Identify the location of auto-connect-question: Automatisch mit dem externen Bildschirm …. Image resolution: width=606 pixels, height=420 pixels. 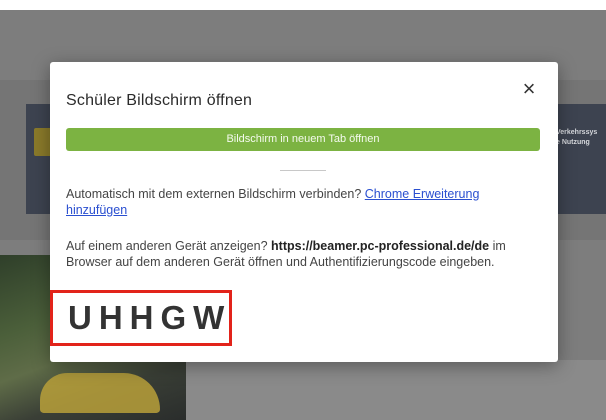
(214, 194).